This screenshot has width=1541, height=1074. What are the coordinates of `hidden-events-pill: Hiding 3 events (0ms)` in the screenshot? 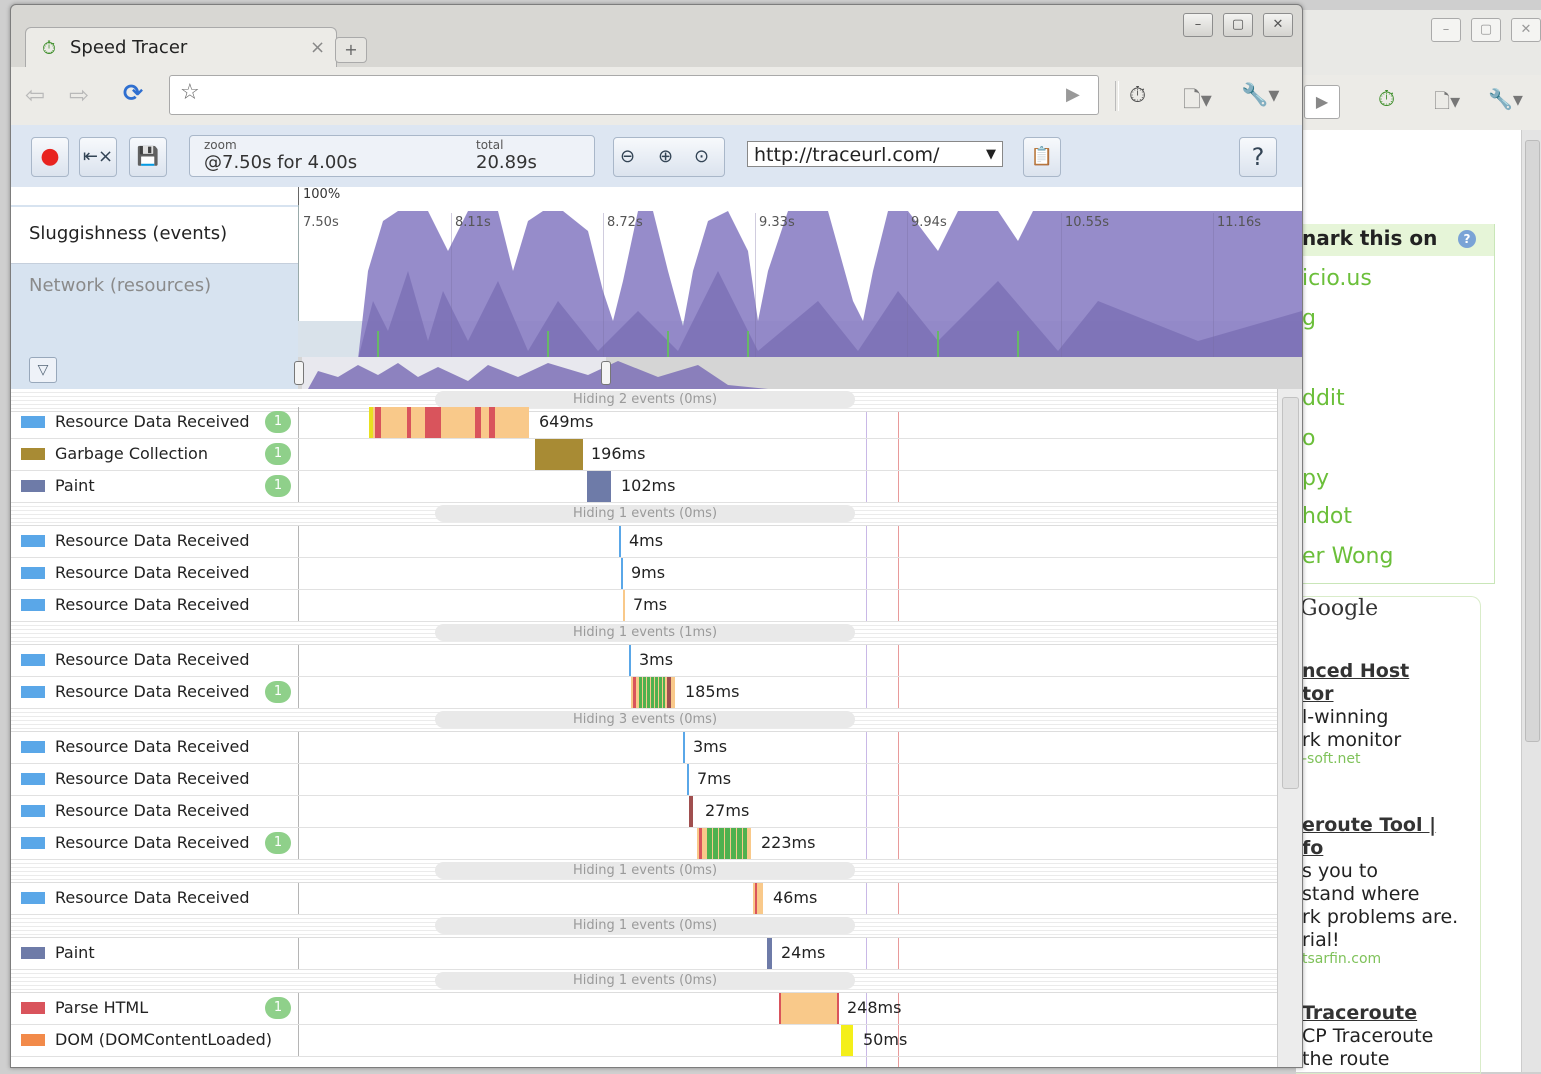 It's located at (645, 719).